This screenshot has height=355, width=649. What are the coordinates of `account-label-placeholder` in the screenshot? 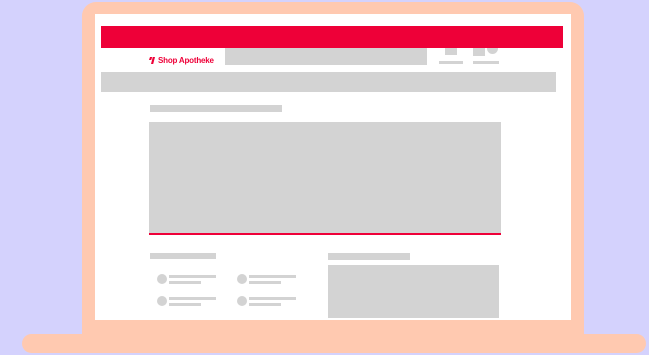 It's located at (451, 62).